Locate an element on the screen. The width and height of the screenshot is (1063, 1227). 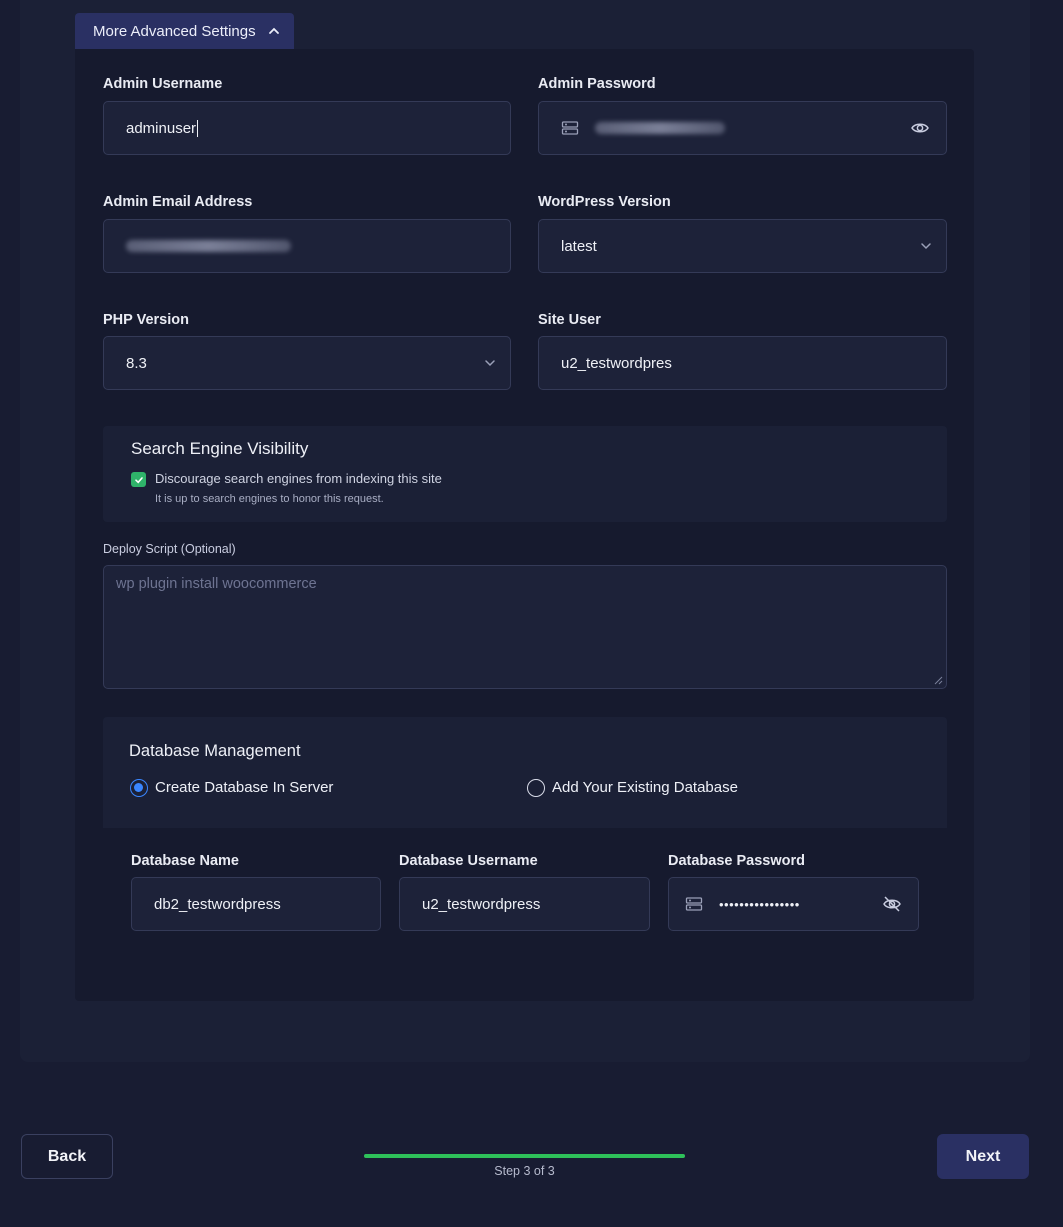
more-advanced-settings-toggle: More Advanced Settings is located at coordinates (184, 31).